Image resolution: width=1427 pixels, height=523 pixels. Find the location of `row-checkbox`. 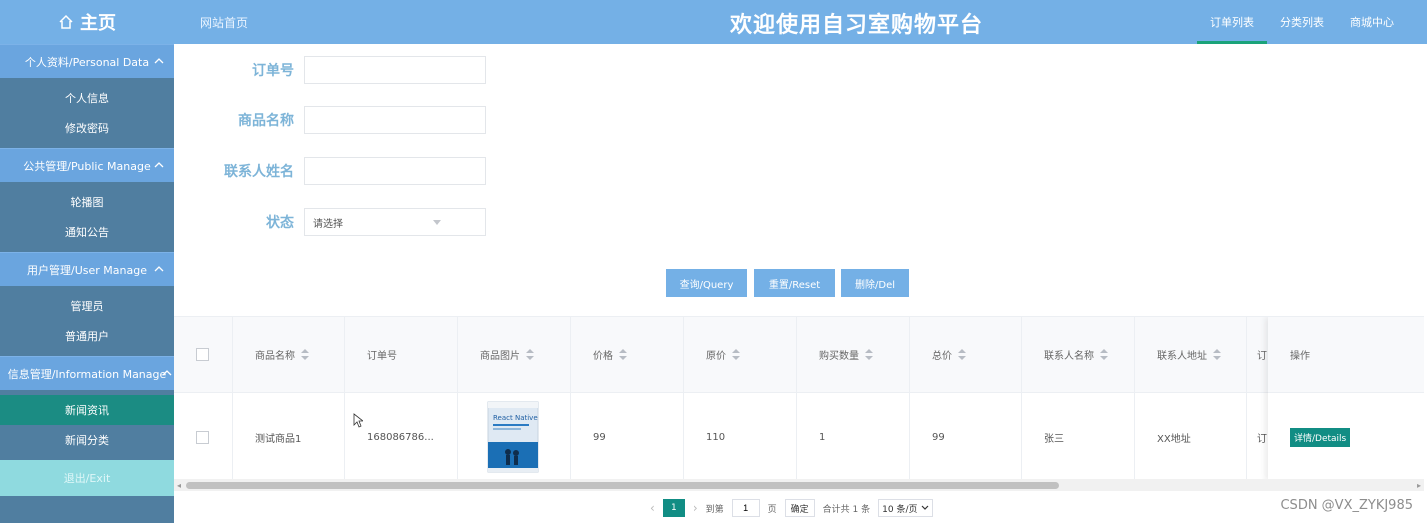

row-checkbox is located at coordinates (202, 437).